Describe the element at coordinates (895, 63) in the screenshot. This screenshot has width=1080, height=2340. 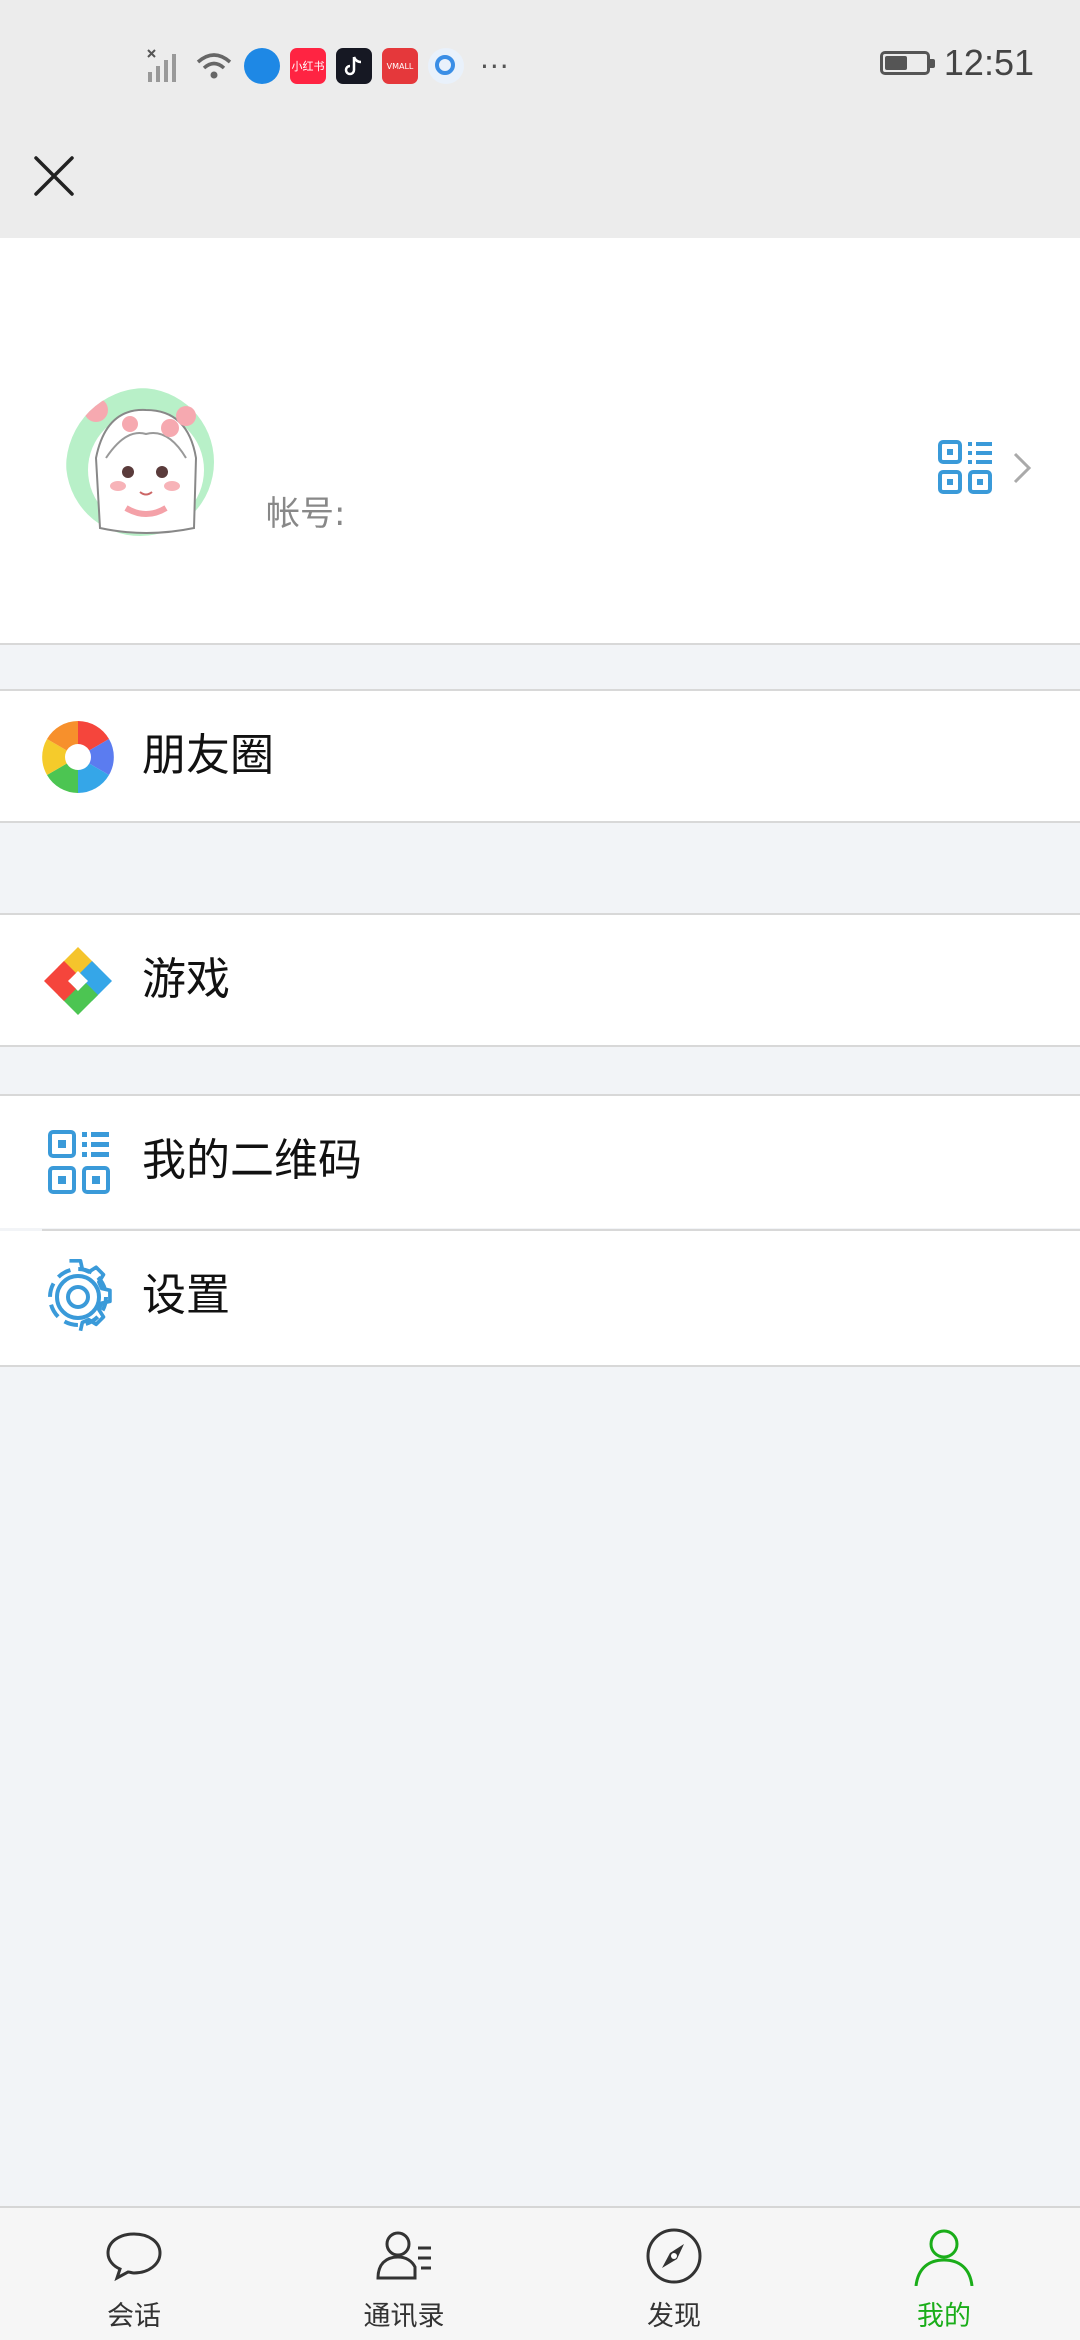
I see `battery-level` at that location.